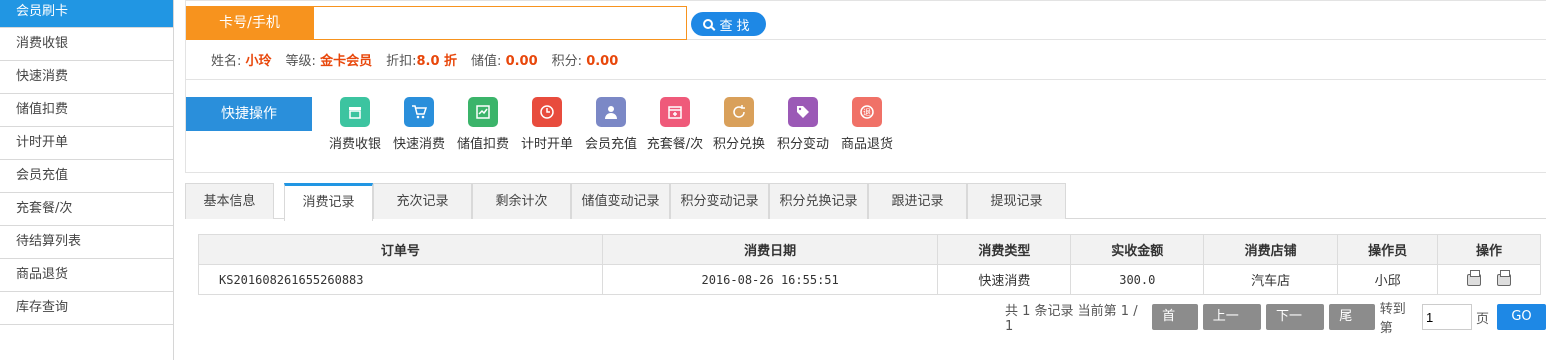  Describe the element at coordinates (422, 201) in the screenshot. I see `tab-recharge-times: 充次记录` at that location.